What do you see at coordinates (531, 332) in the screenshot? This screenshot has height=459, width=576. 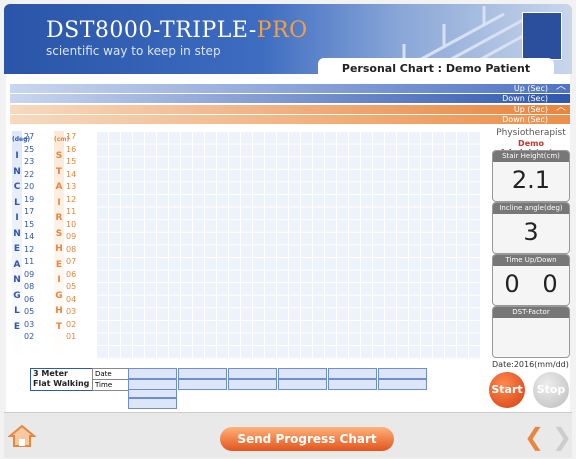 I see `dst-factor-box: DST-Factor` at bounding box center [531, 332].